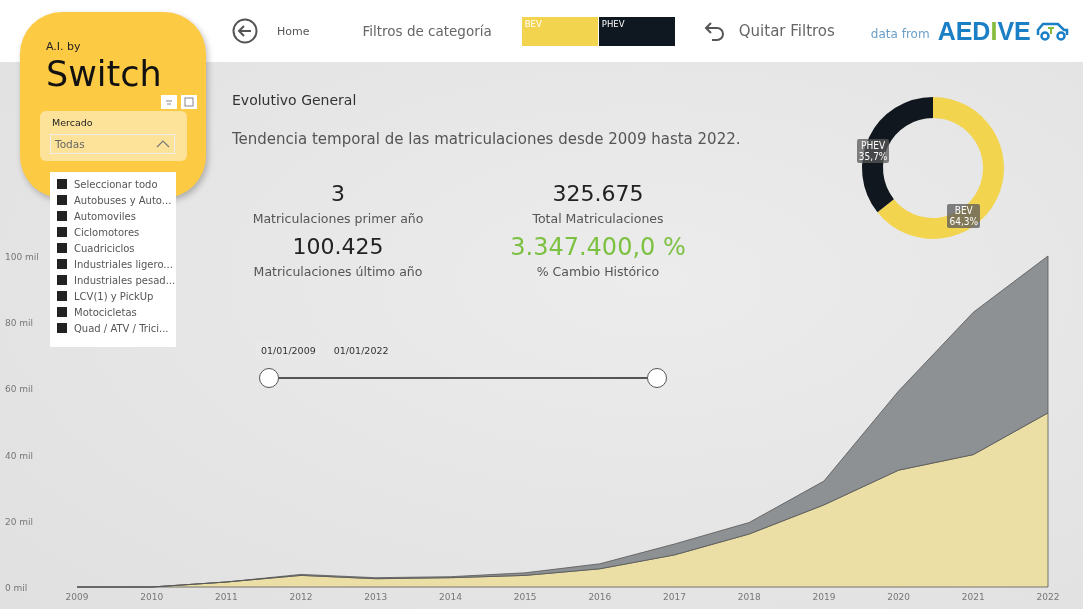 The image size is (1083, 609). I want to click on y-axis-label: 80 mil, so click(19, 323).